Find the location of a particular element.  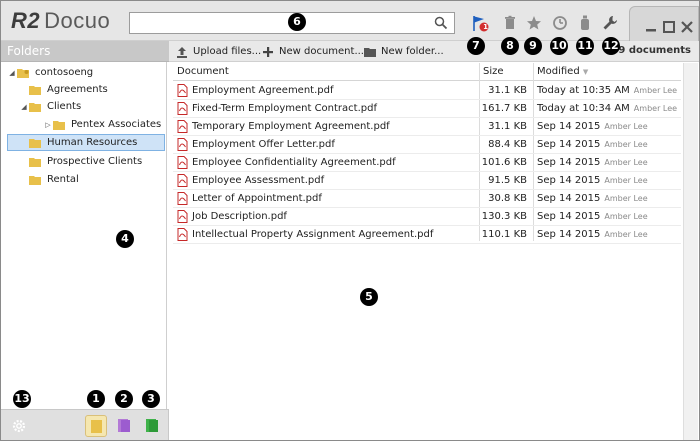

search-input is located at coordinates (280, 23).